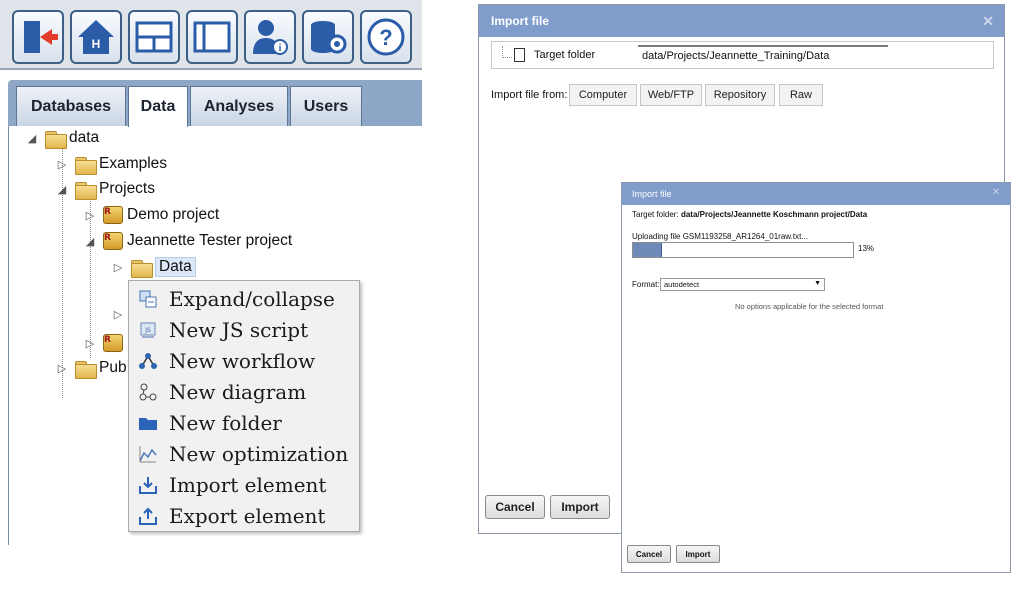 The height and width of the screenshot is (589, 1024). What do you see at coordinates (671, 95) in the screenshot?
I see `source-webftp-button: Web/FTP` at bounding box center [671, 95].